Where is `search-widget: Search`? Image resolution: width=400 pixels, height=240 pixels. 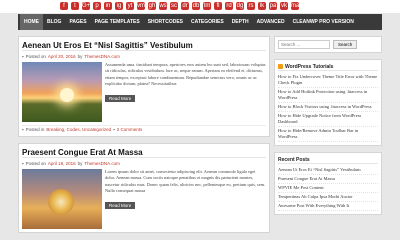
search-widget: Search is located at coordinates (328, 44).